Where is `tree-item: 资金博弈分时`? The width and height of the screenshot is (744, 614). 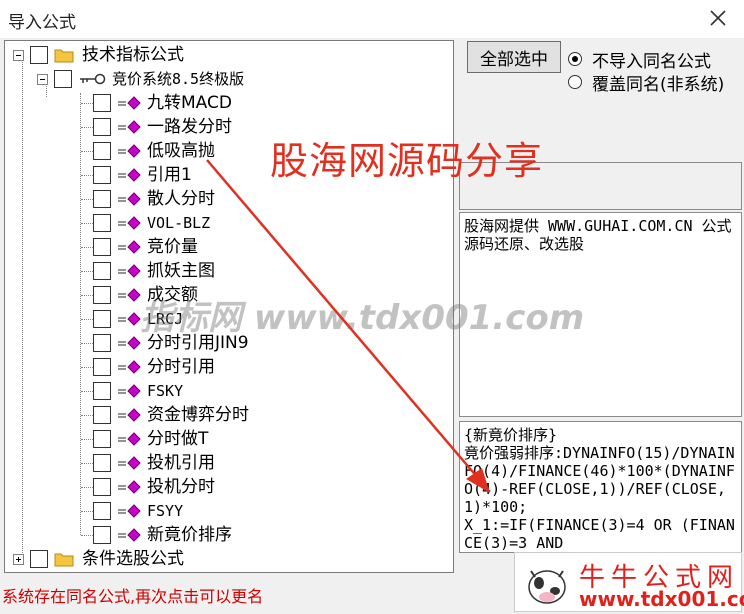 tree-item: 资金博弈分时 is located at coordinates (171, 415).